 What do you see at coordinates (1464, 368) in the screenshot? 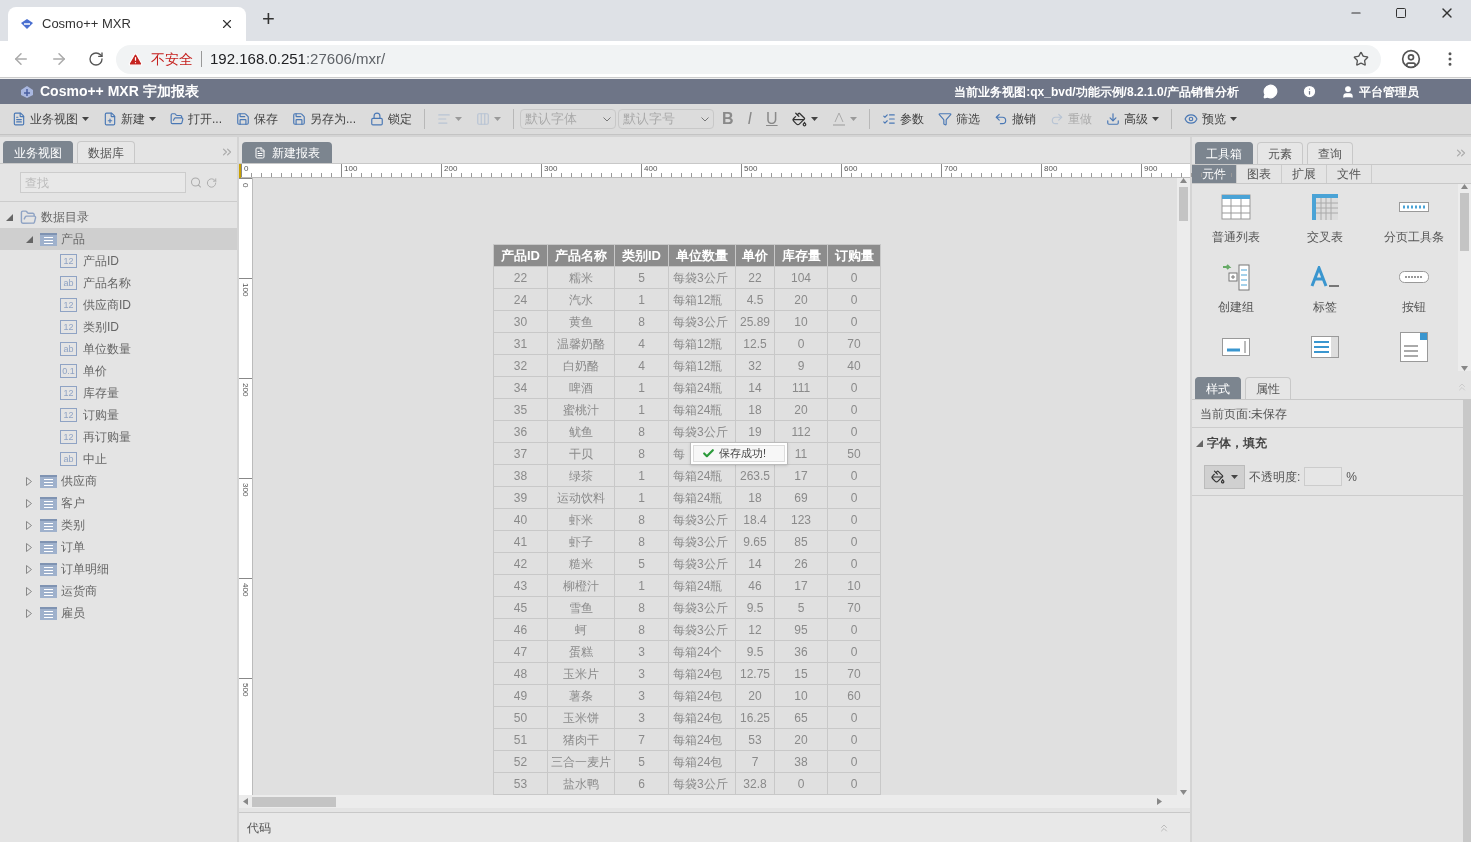
I see `scroll-down-icon` at bounding box center [1464, 368].